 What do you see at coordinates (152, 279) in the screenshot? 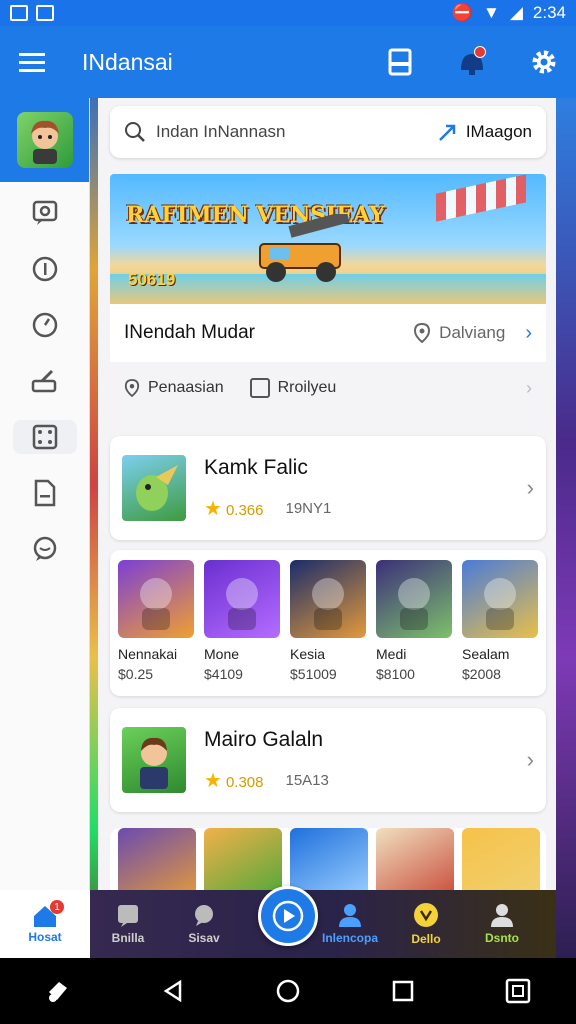
I see `banner-number: 50619` at bounding box center [152, 279].